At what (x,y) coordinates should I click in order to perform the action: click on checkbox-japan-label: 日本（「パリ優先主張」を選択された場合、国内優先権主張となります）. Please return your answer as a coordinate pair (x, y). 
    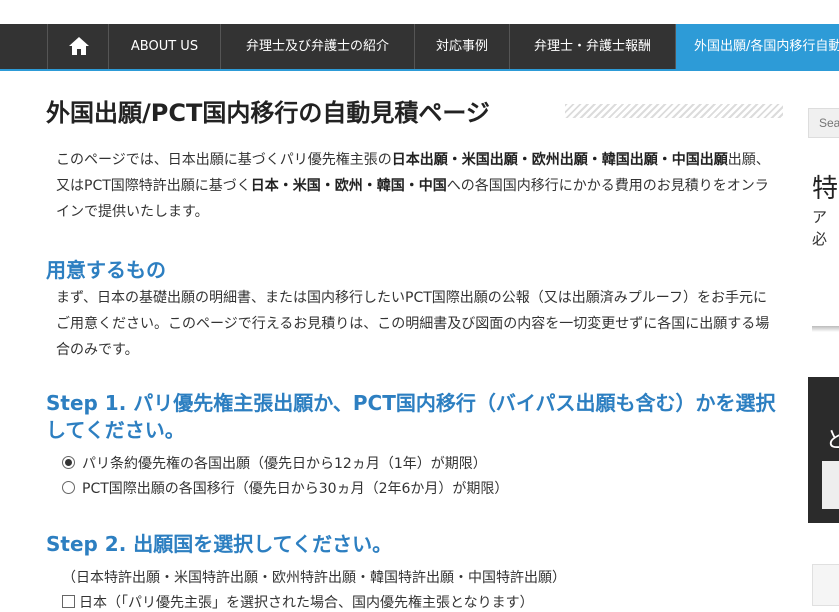
    Looking at the image, I should click on (306, 603).